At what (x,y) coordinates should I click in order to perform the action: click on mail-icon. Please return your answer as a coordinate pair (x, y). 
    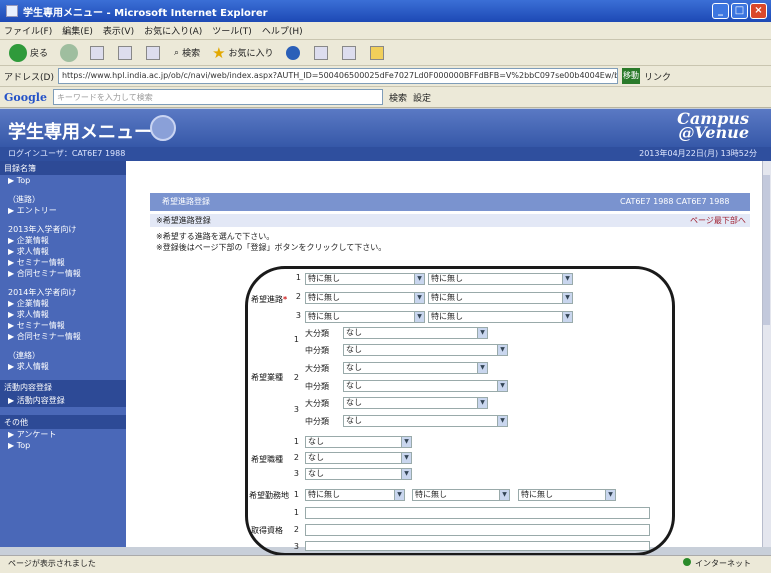
    Looking at the image, I should click on (320, 52).